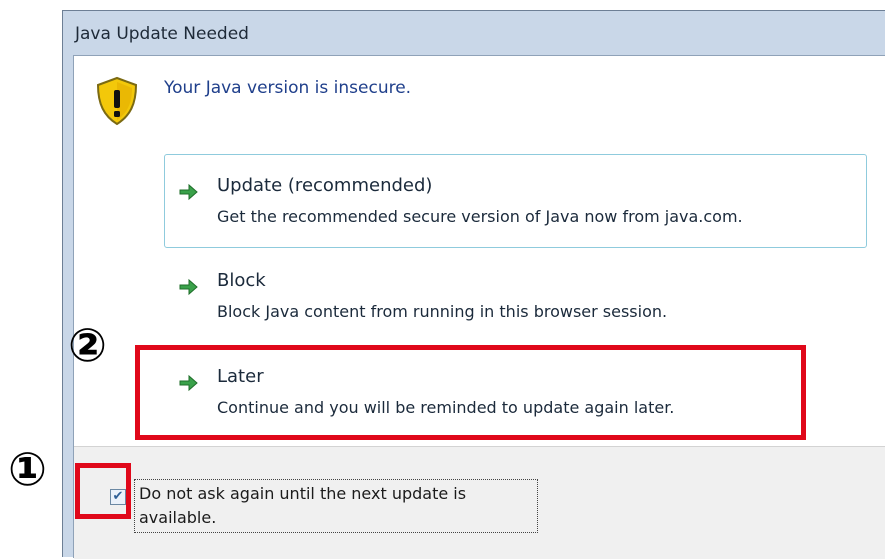  I want to click on insecure-message: Your Java version is insecure., so click(288, 88).